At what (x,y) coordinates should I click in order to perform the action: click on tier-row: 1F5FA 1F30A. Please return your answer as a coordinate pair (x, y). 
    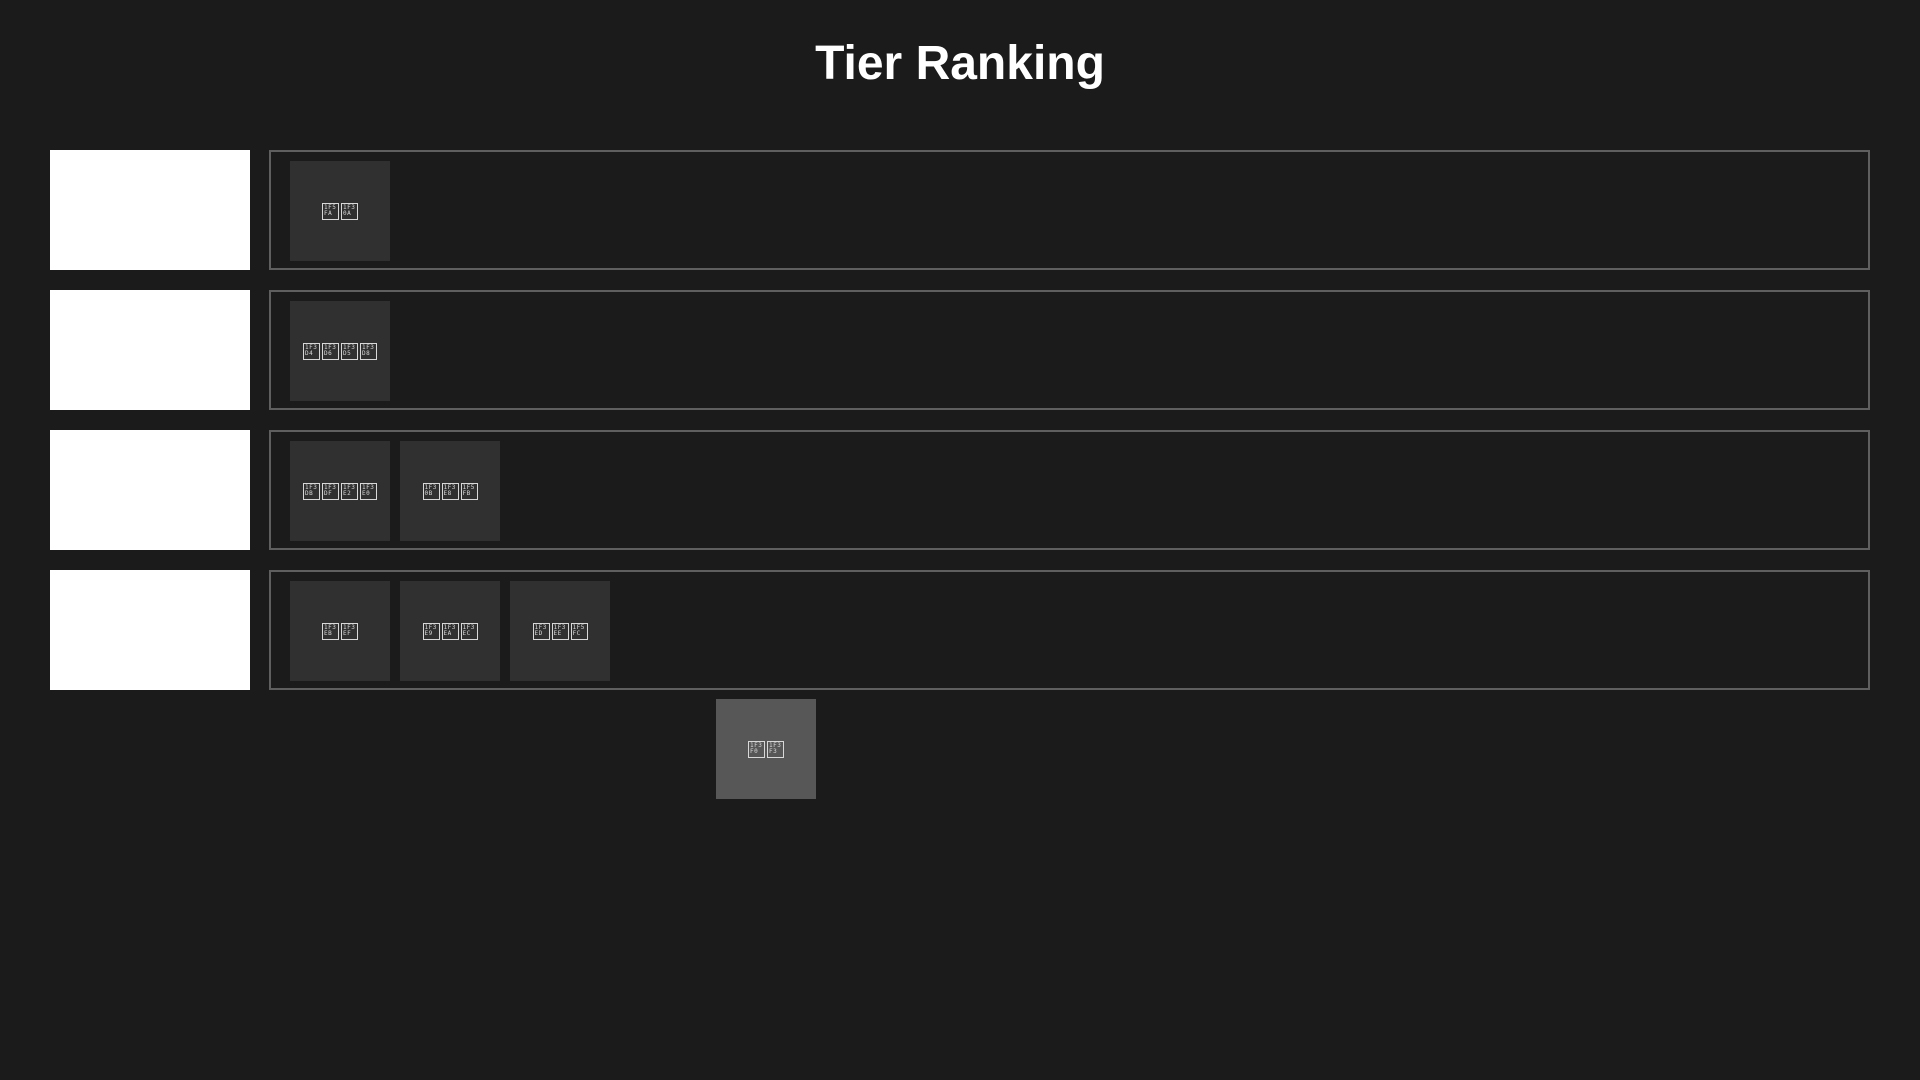
    Looking at the image, I should click on (960, 210).